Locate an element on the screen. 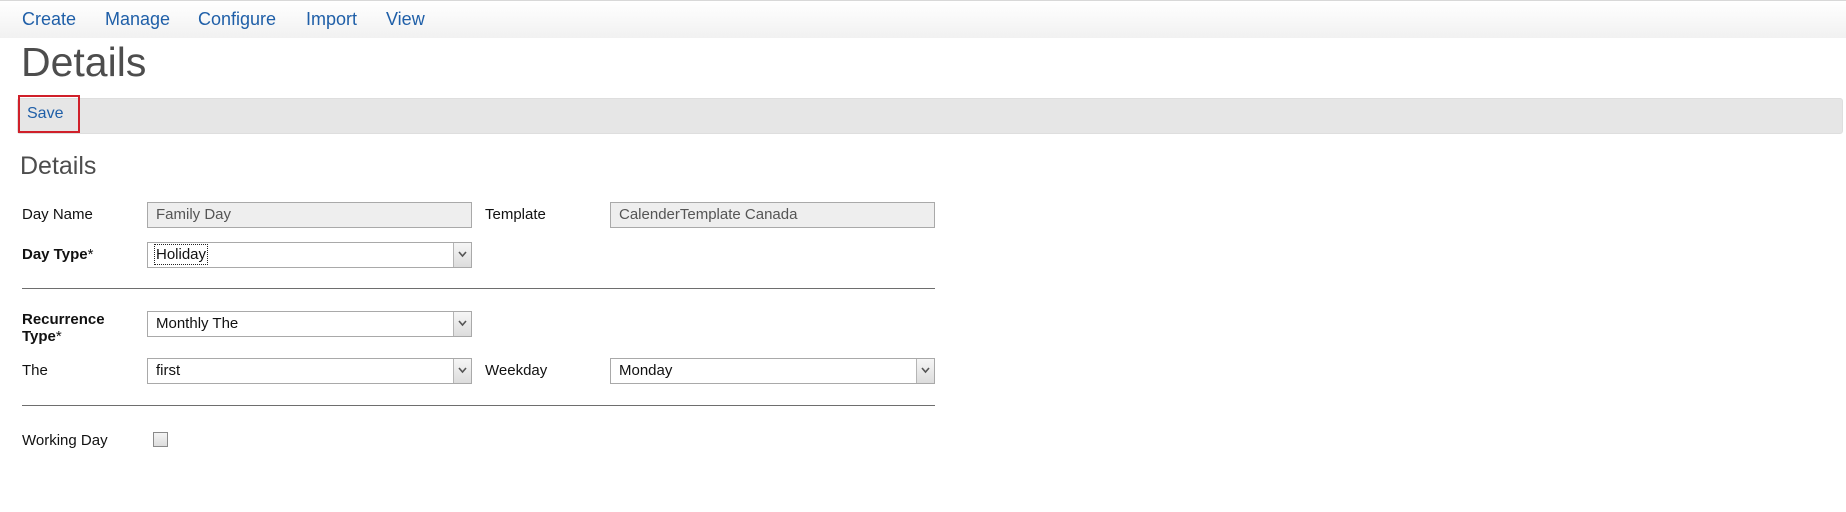 The image size is (1846, 512). recurrence-type-label-line2: Type is located at coordinates (39, 336).